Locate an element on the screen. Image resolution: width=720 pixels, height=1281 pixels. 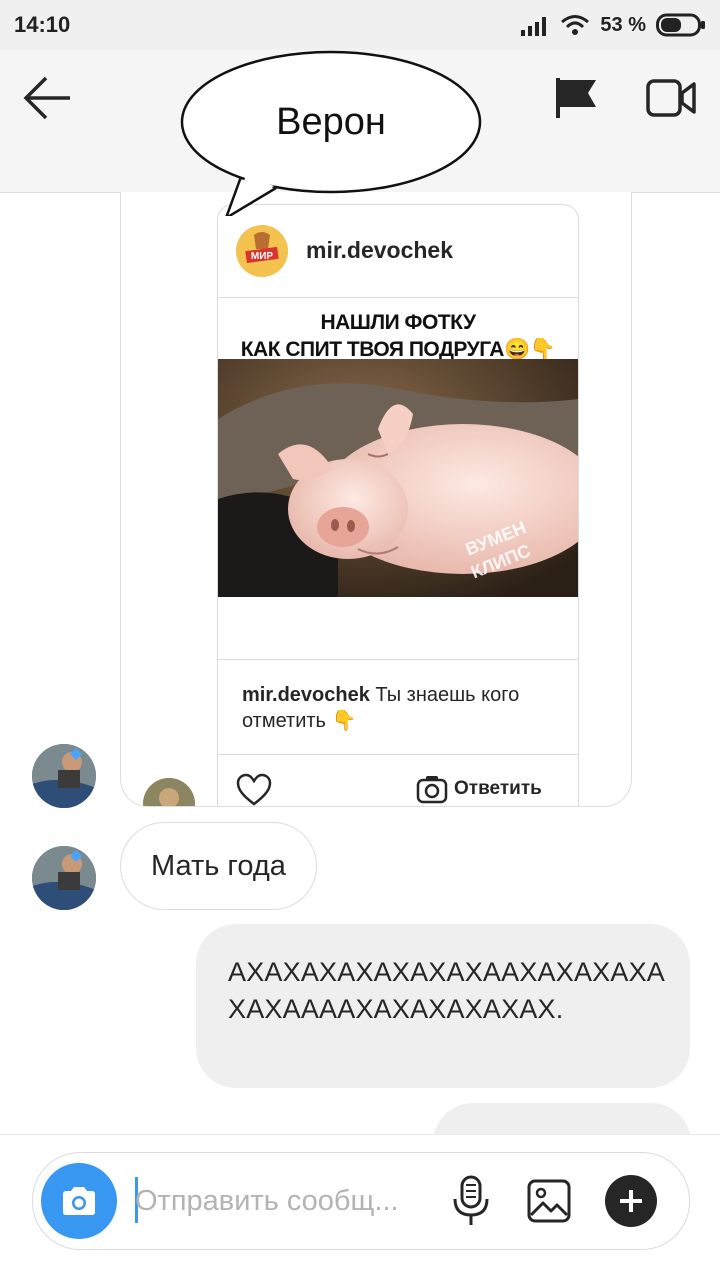
video-camera-icon is located at coordinates (671, 98).